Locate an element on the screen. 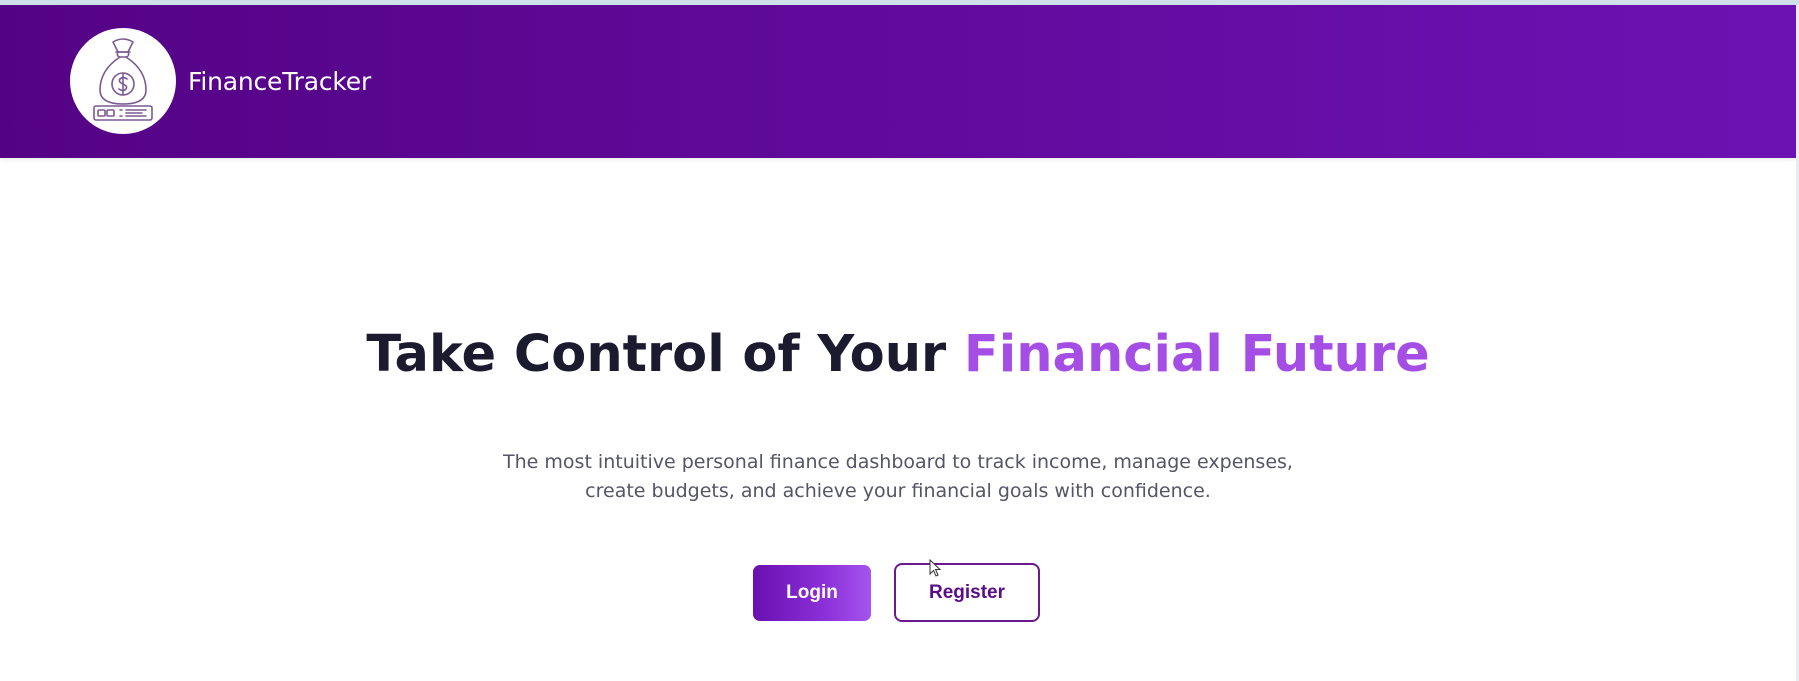 This screenshot has width=1799, height=681. money-bag-icon is located at coordinates (123, 79).